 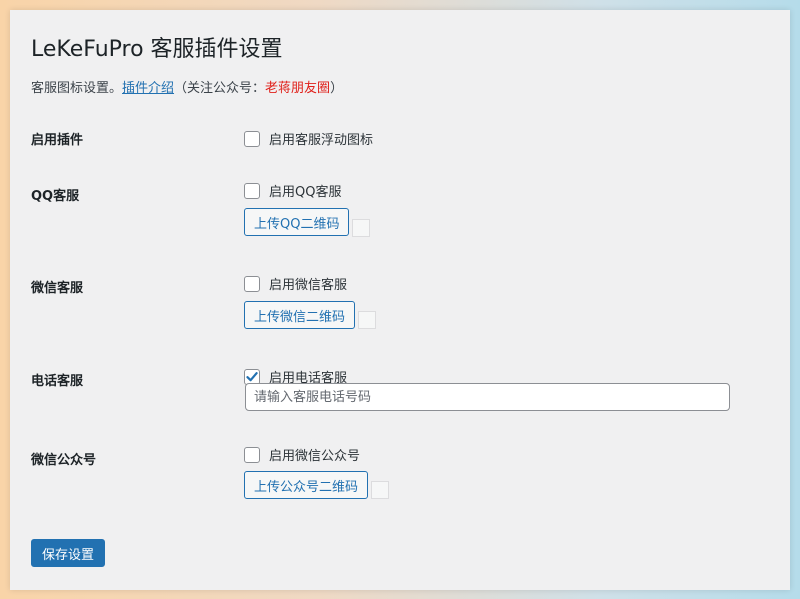 I want to click on upload-official-account-qrcode-button: 上传公众号二维码, so click(x=306, y=485).